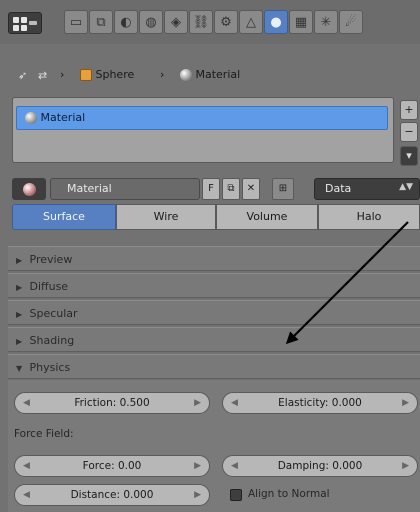 The width and height of the screenshot is (420, 512). I want to click on fake-user-button: F, so click(211, 189).